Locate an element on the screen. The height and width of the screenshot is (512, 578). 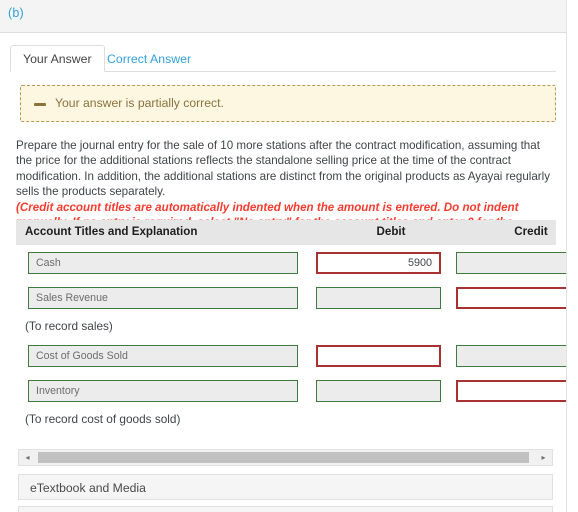
page-right-gutter is located at coordinates (572, 256).